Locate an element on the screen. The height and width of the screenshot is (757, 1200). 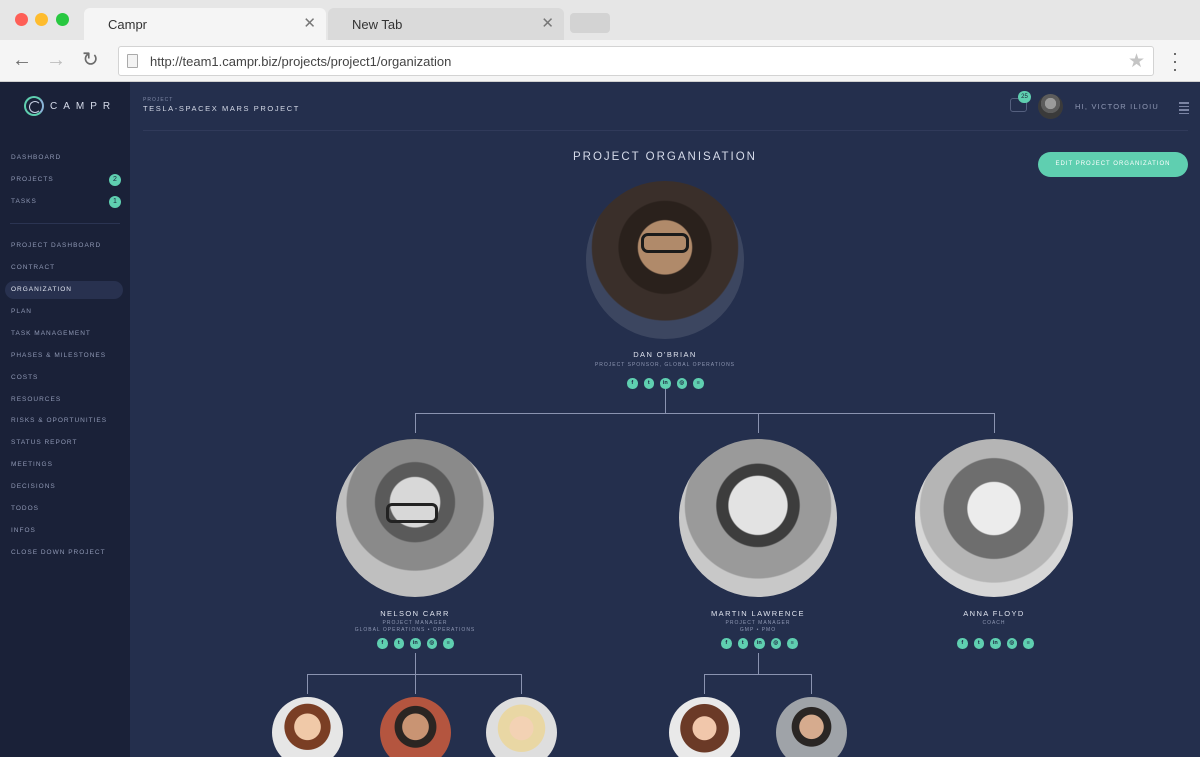
sidebar-item-label: STATUS REPORT is located at coordinates (44, 443).